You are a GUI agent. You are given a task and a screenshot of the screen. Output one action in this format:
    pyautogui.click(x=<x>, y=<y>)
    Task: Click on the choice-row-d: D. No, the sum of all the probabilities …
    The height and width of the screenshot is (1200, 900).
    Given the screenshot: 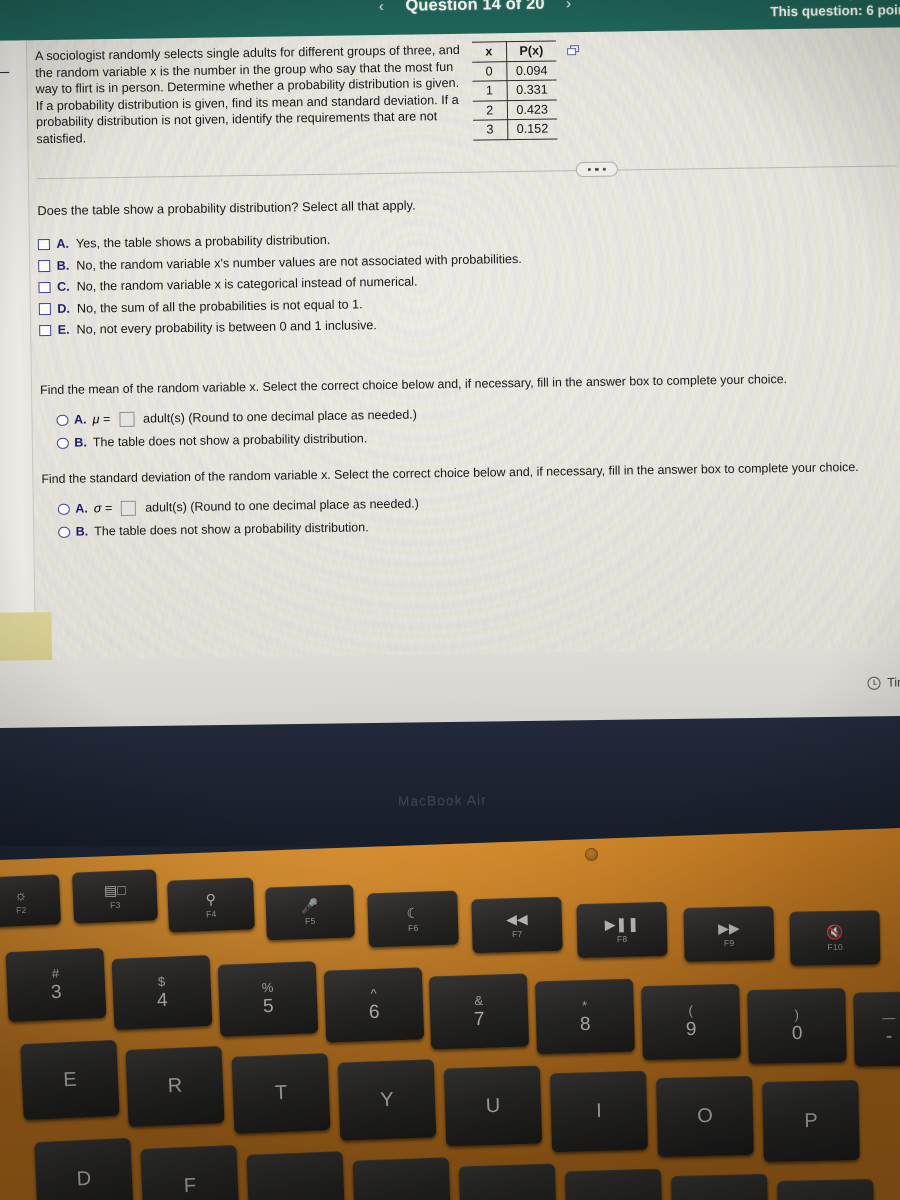 What is the action you would take?
    pyautogui.click(x=280, y=305)
    